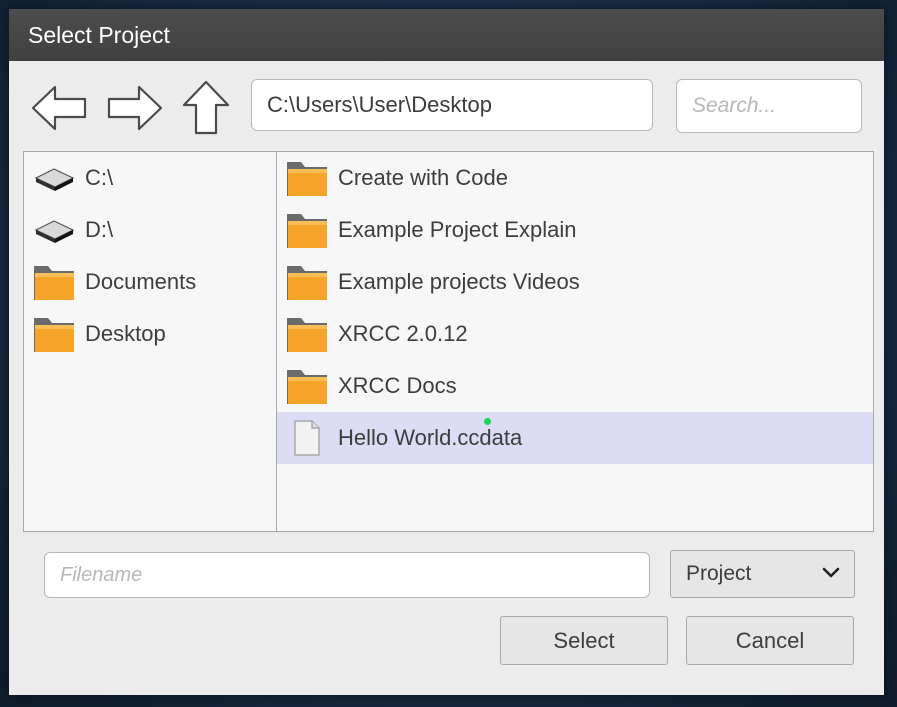  I want to click on list-item-label: XRCC 2.0.12, so click(403, 333).